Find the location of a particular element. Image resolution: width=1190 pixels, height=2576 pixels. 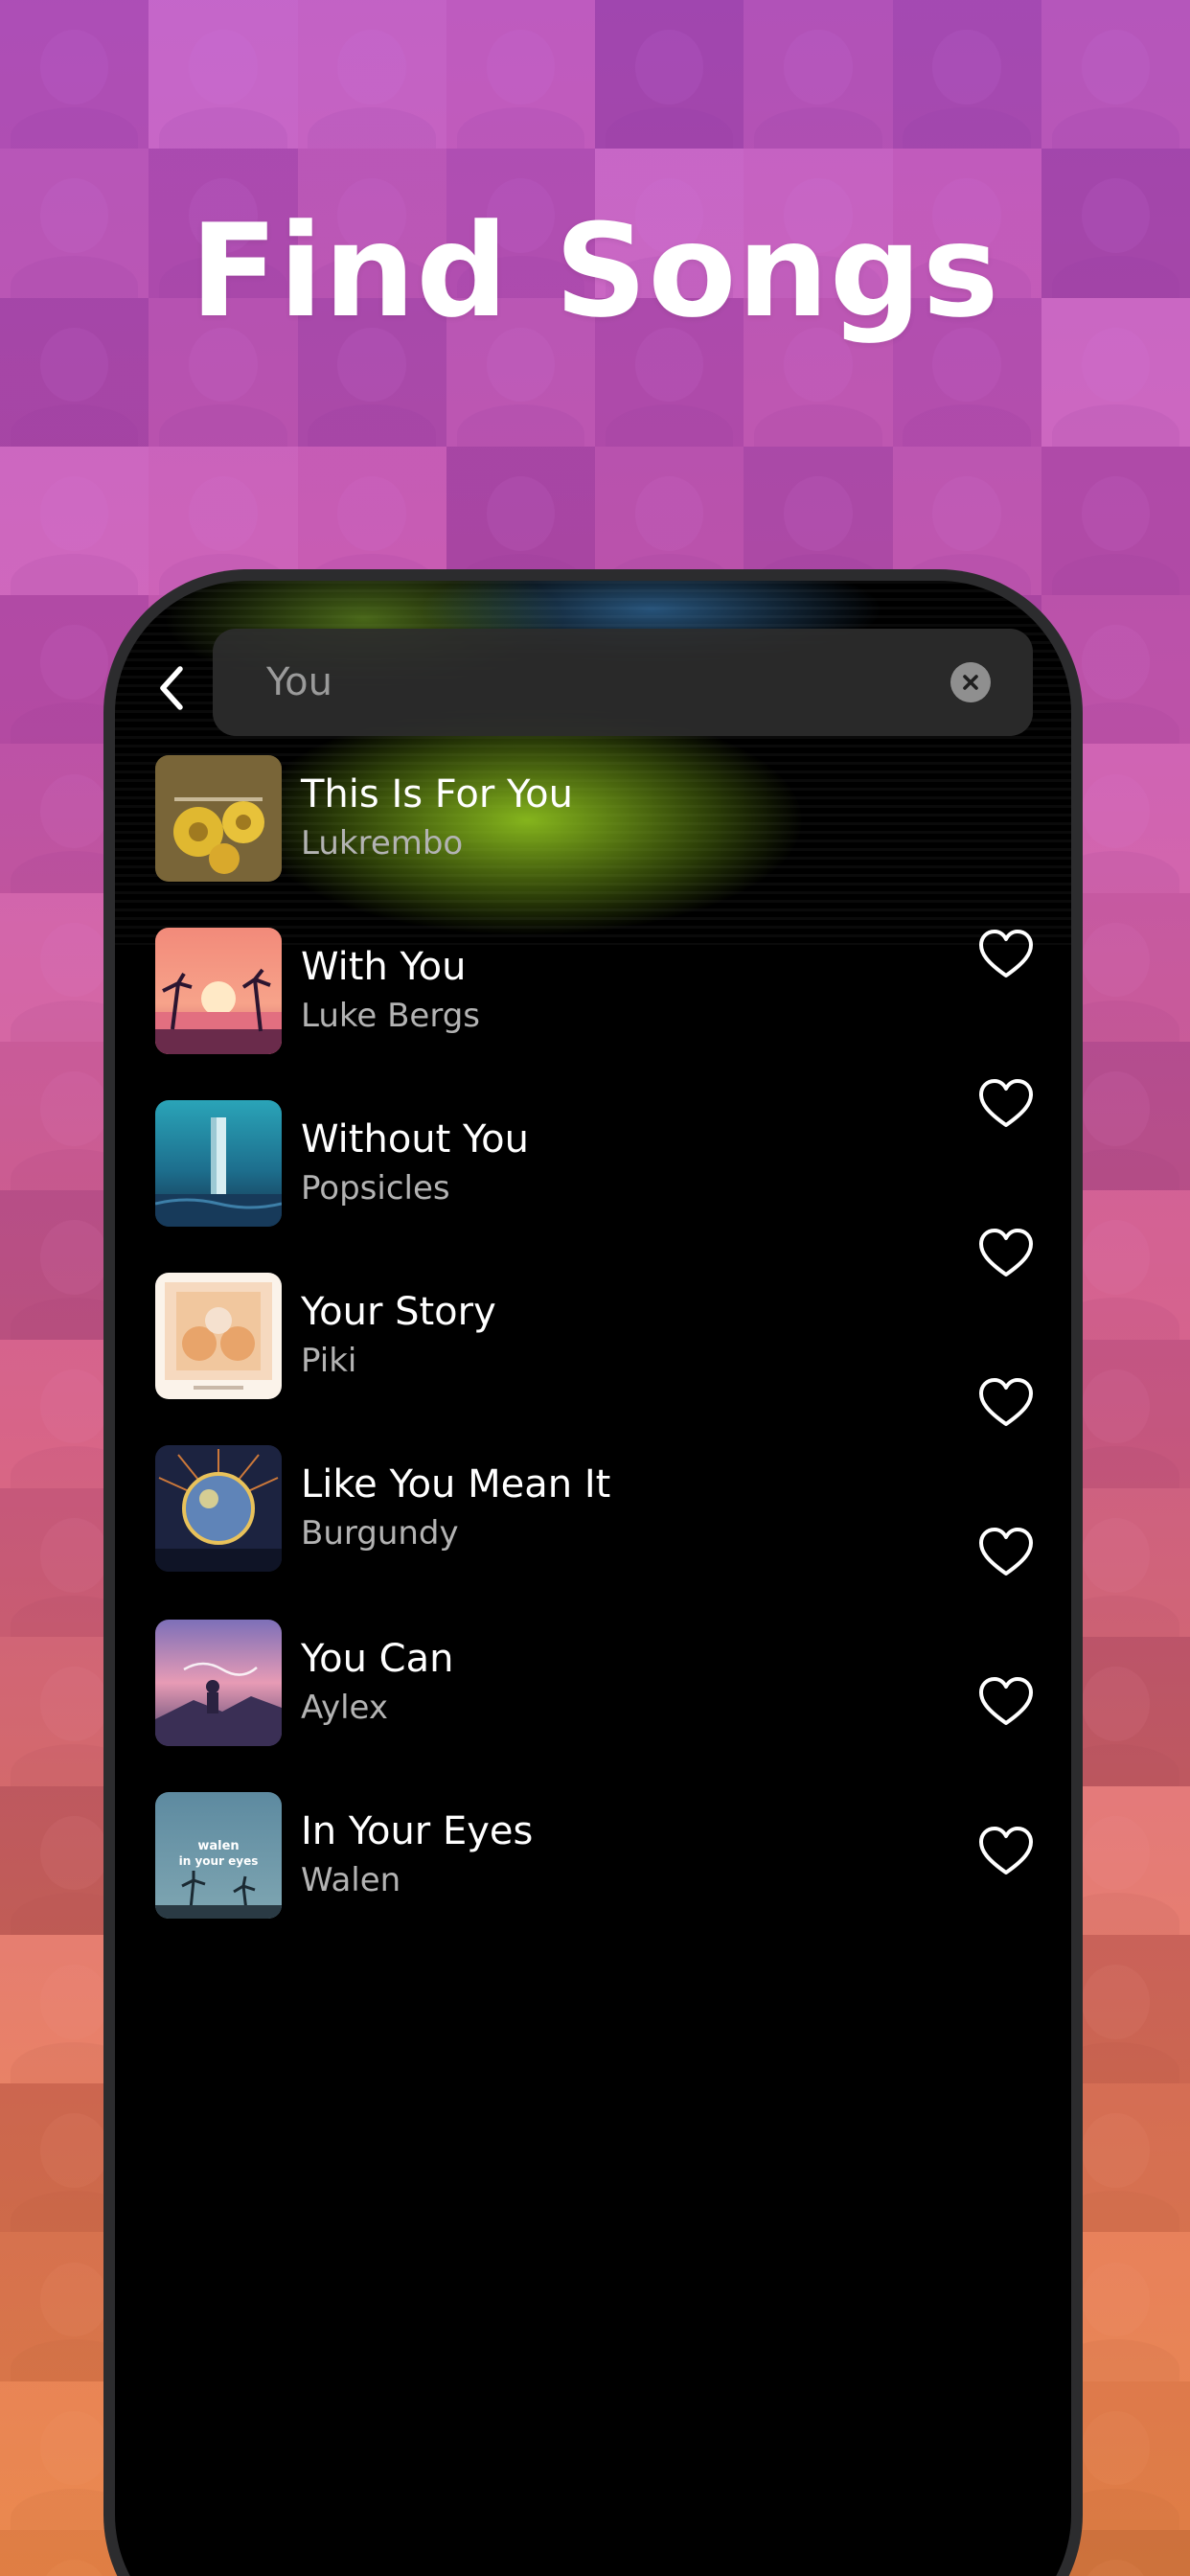

song-artist: Luke Bergs is located at coordinates (391, 1016).